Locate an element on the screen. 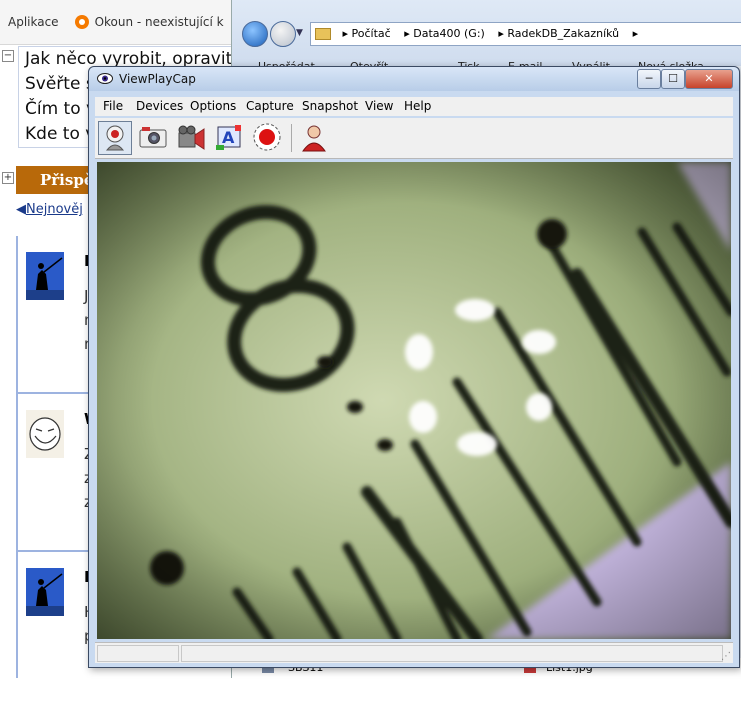  triangle-left-icon: ◀ is located at coordinates (21, 209).